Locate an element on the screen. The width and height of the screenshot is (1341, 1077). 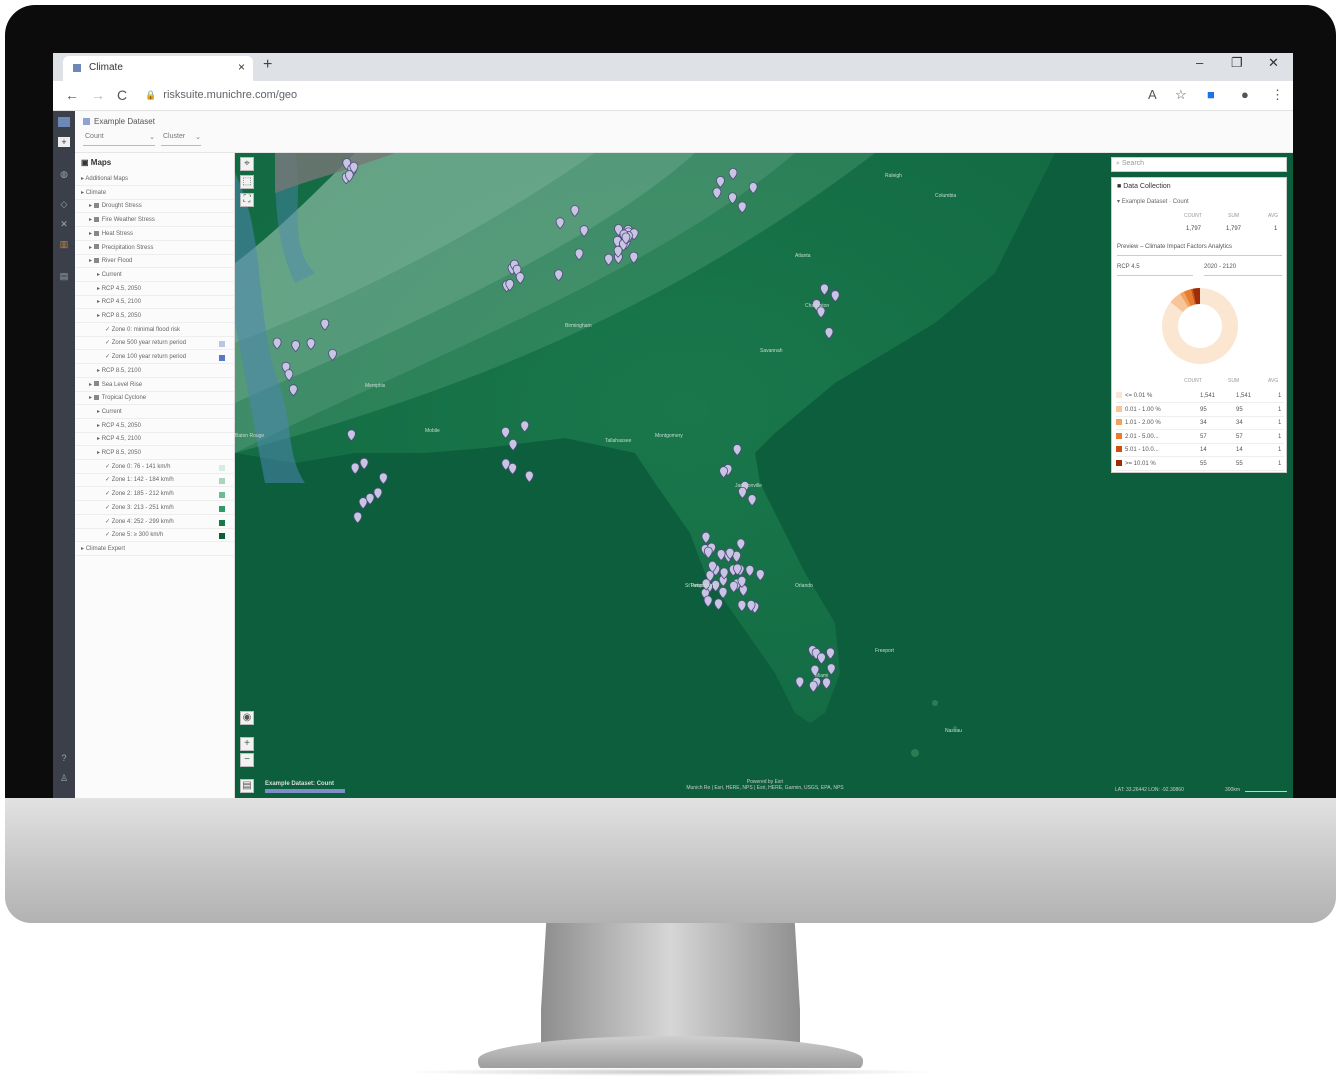
legend-row: >= 10.01 % 55 55 1 is located at coordinates (1200, 464).